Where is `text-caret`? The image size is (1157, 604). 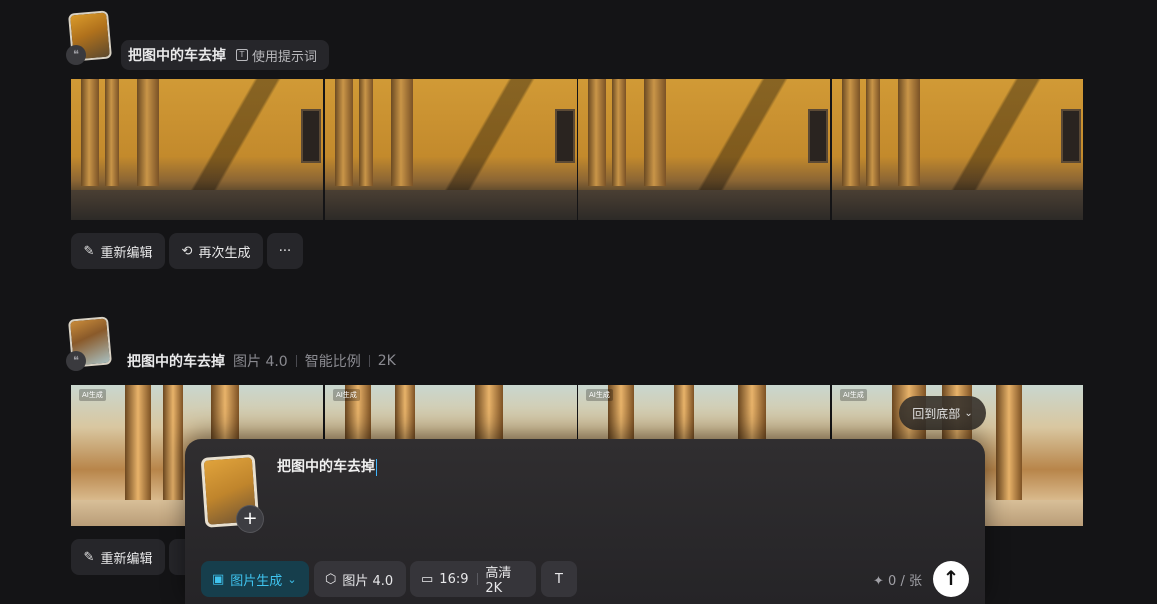
text-caret is located at coordinates (376, 467).